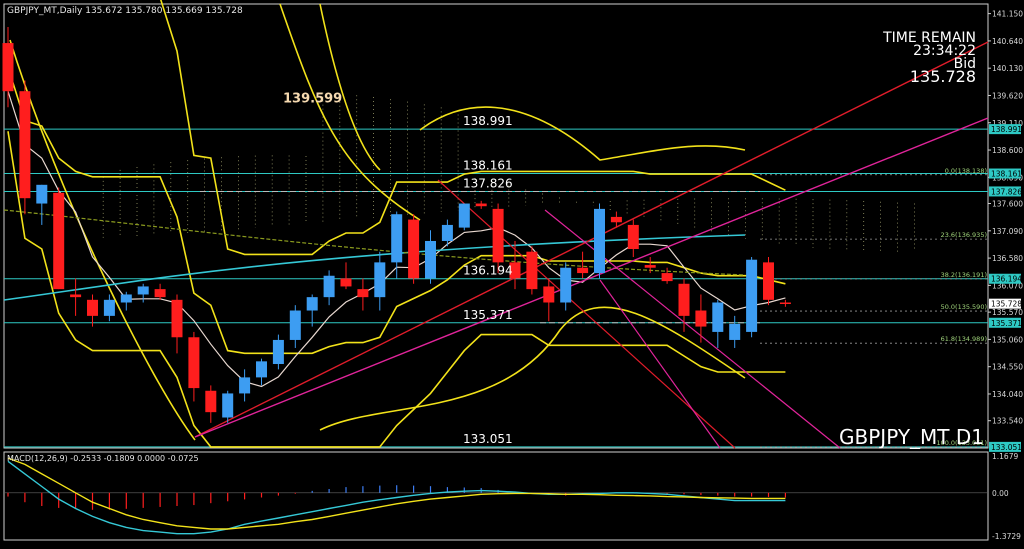 This screenshot has width=1024, height=549. What do you see at coordinates (1007, 312) in the screenshot?
I see `price-tick-label: 135.570` at bounding box center [1007, 312].